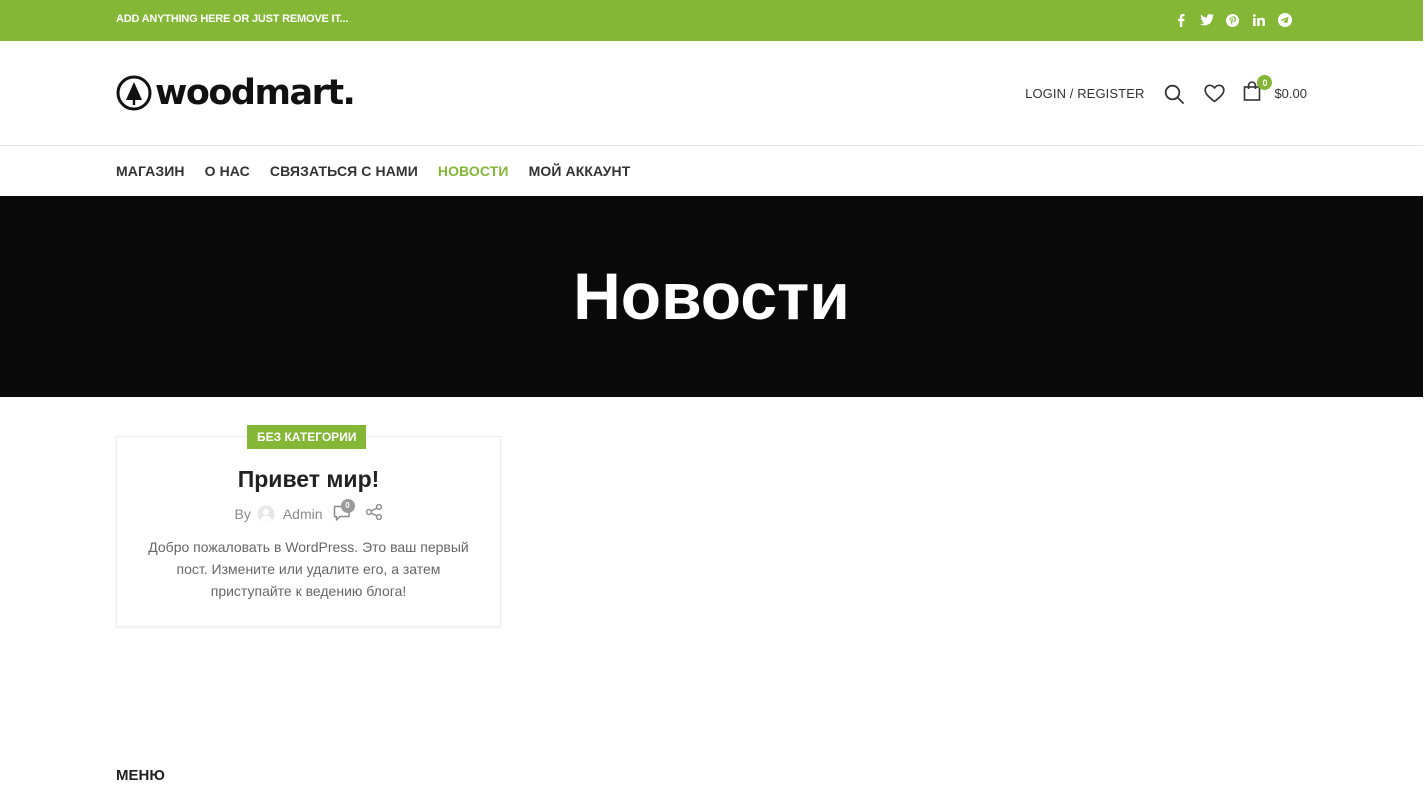 The height and width of the screenshot is (787, 1425). Describe the element at coordinates (242, 513) in the screenshot. I see `by-label: By` at that location.